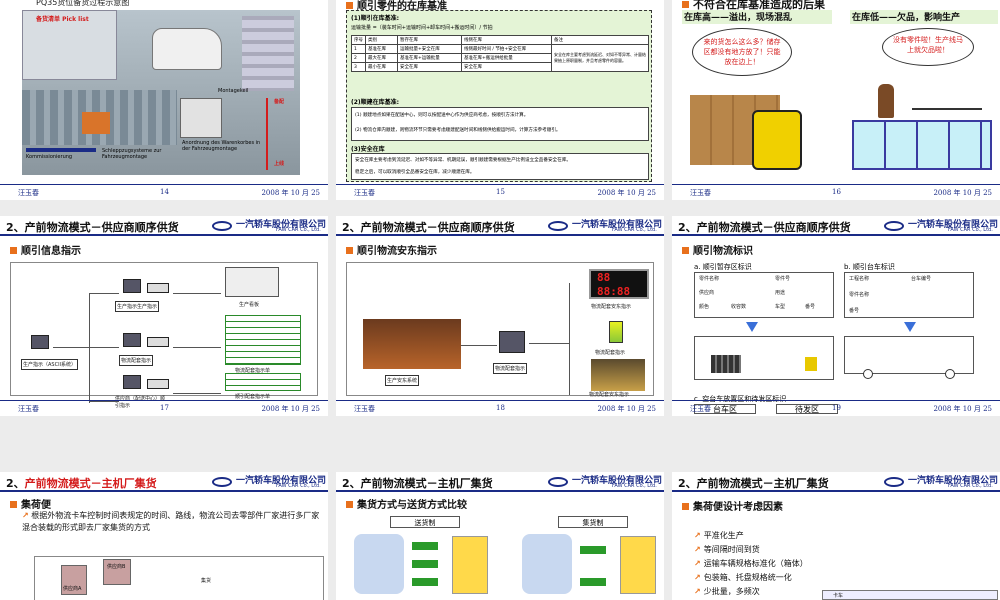 Image resolution: width=1000 pixels, height=600 pixels. Describe the element at coordinates (755, 563) in the screenshot. I see `bullet-text: 运输车辆规格标准化（箱体）` at that location.